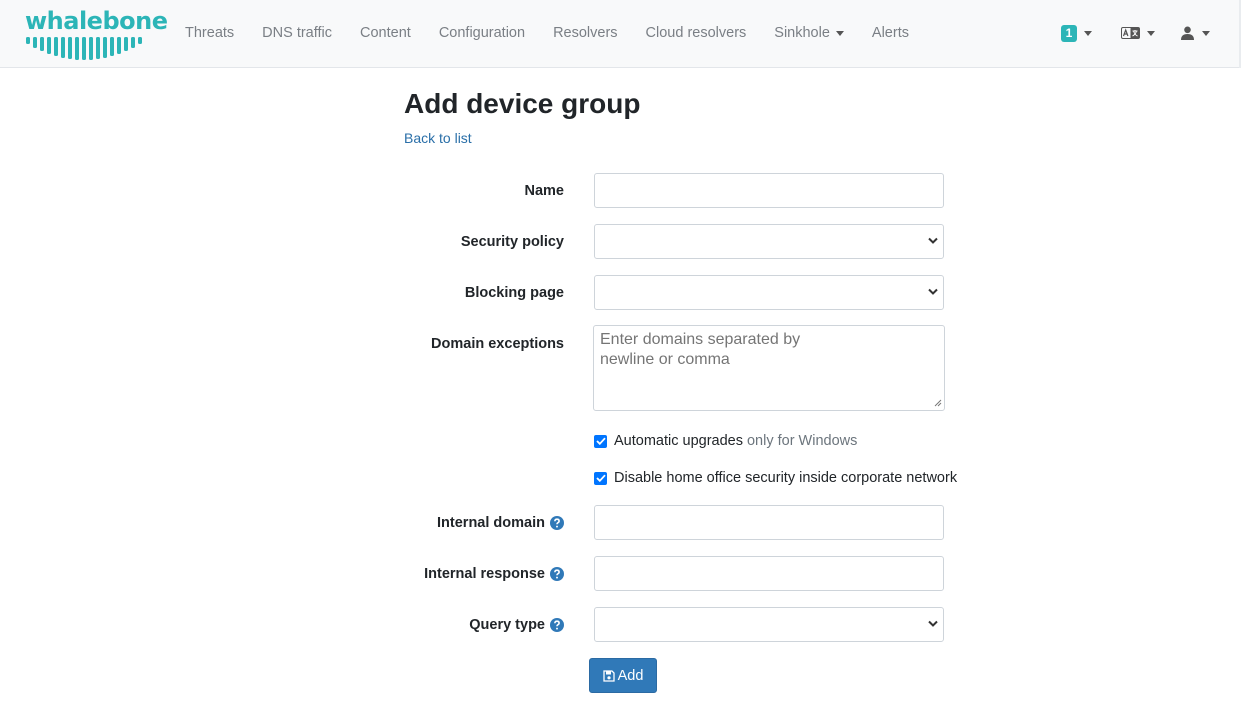 This screenshot has width=1241, height=713. Describe the element at coordinates (585, 33) in the screenshot. I see `nav-resolvers: Resolvers` at that location.